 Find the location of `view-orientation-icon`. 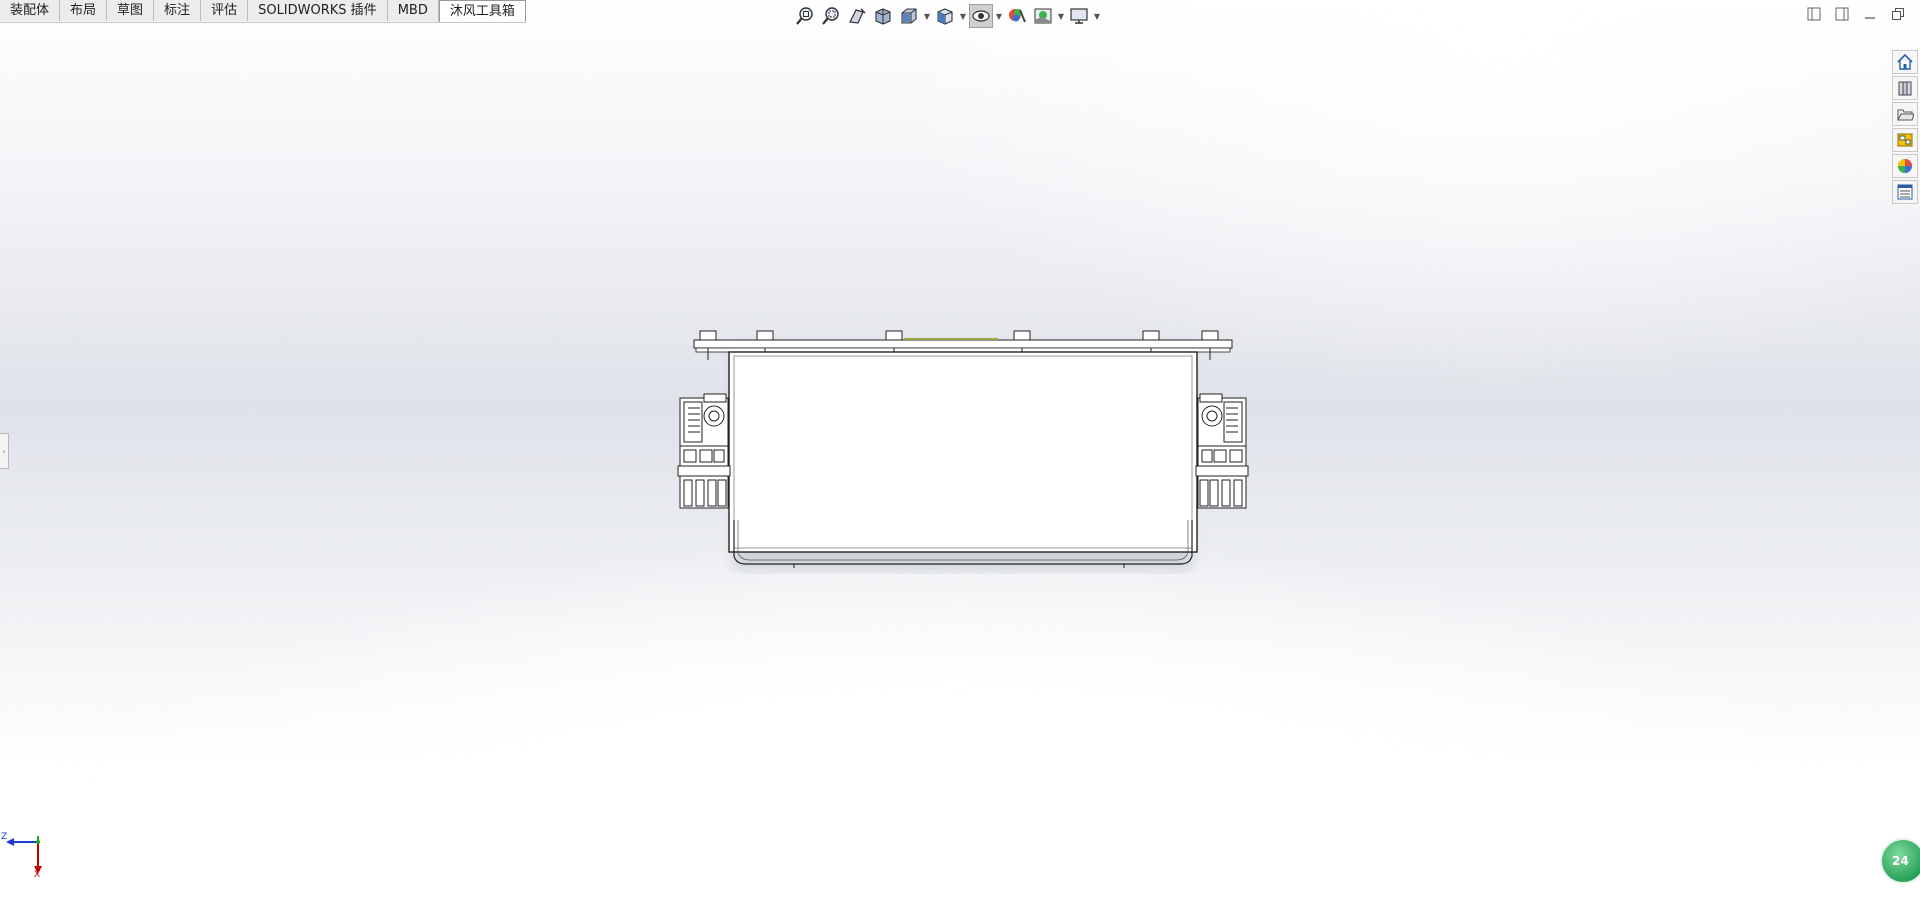

view-orientation-icon is located at coordinates (909, 16).